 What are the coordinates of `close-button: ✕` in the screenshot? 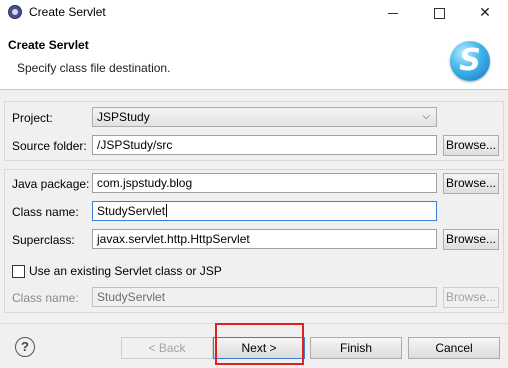 It's located at (485, 13).